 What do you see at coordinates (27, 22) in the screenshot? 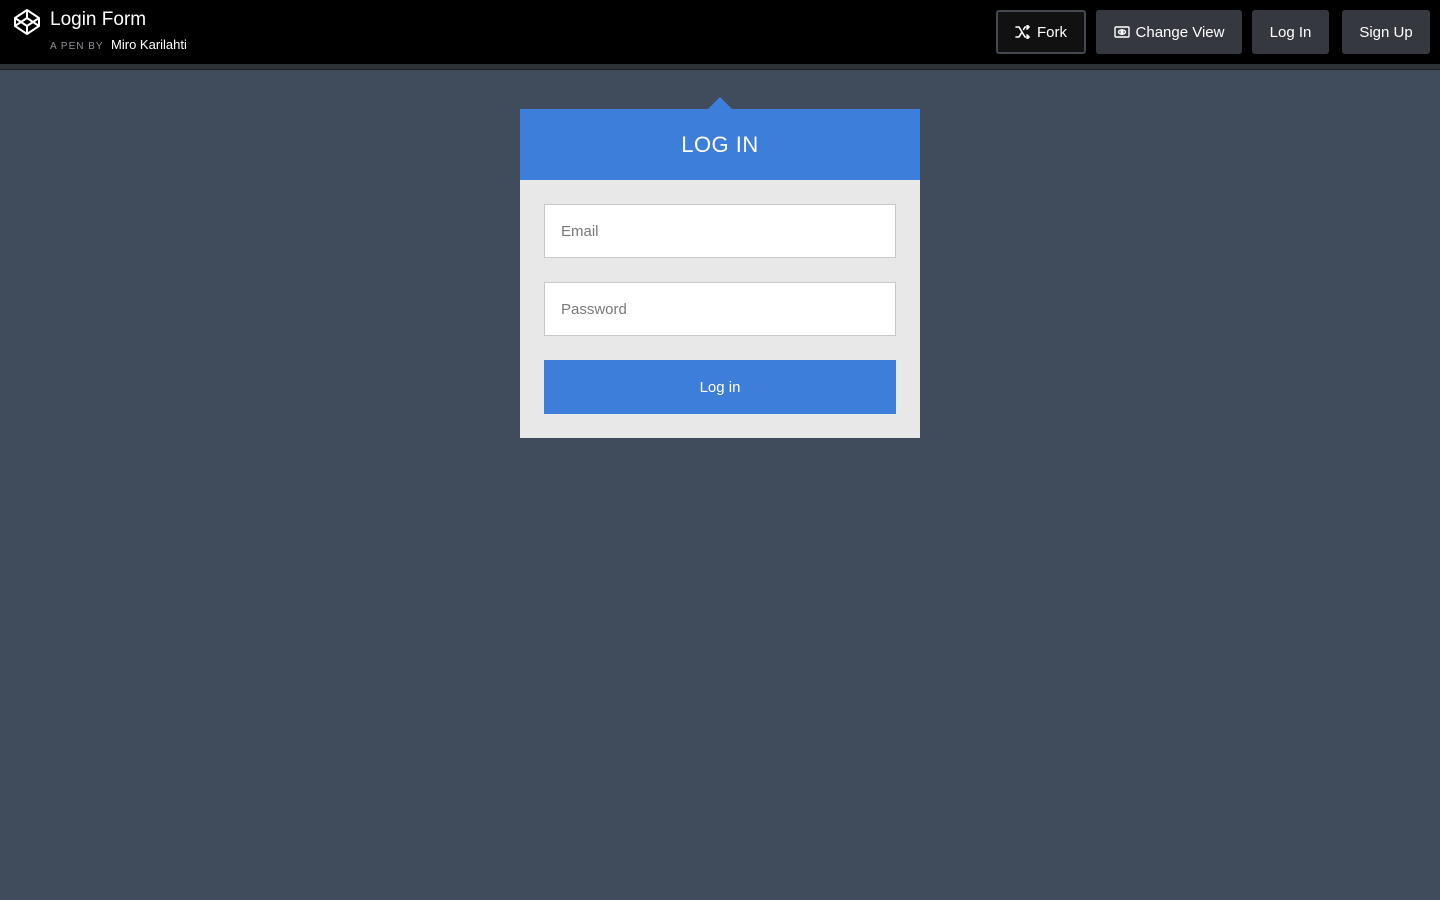
I see `codepen-logo-icon` at bounding box center [27, 22].